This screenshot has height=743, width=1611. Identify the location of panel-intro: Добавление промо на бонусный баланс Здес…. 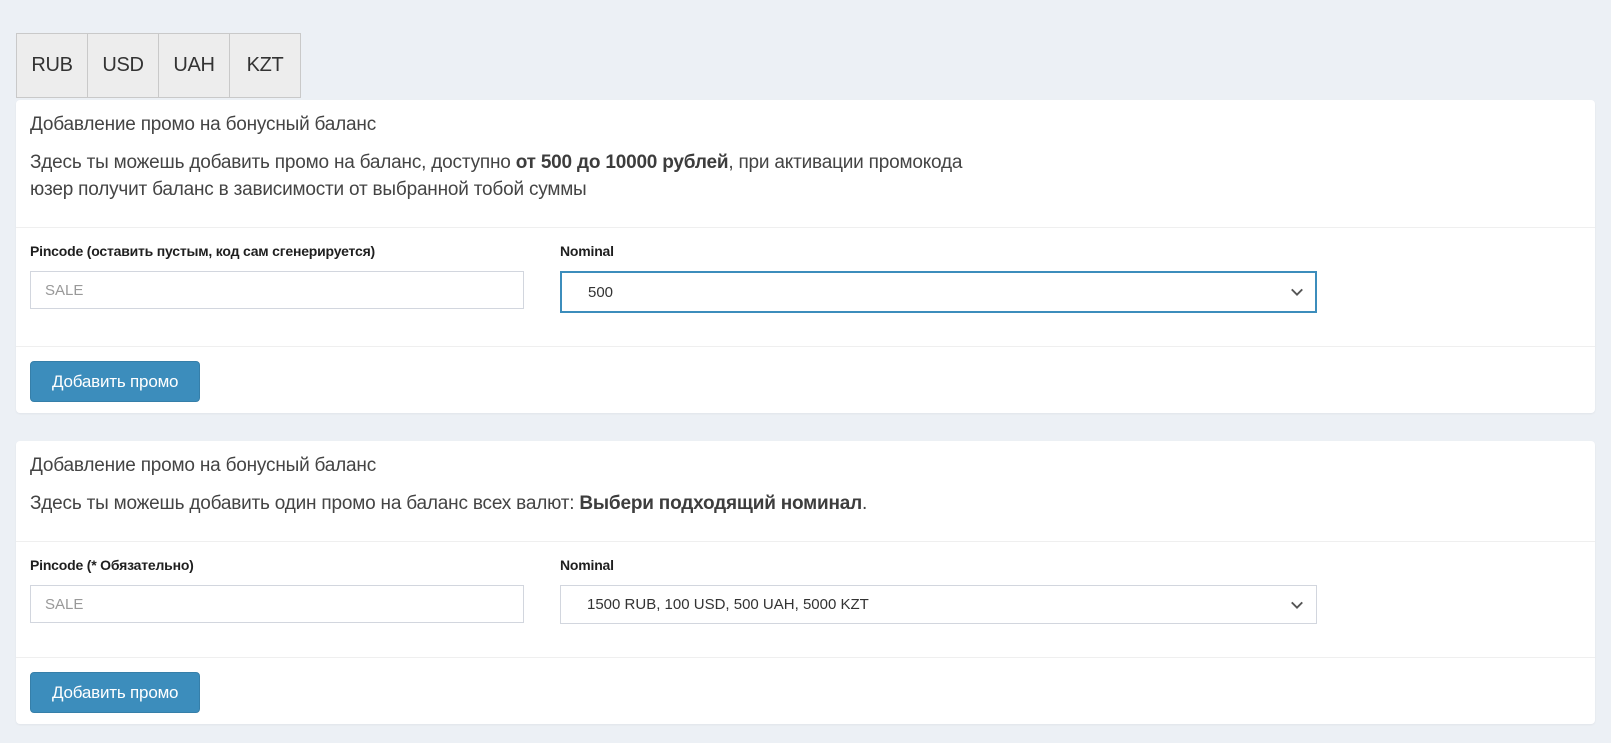
(805, 491).